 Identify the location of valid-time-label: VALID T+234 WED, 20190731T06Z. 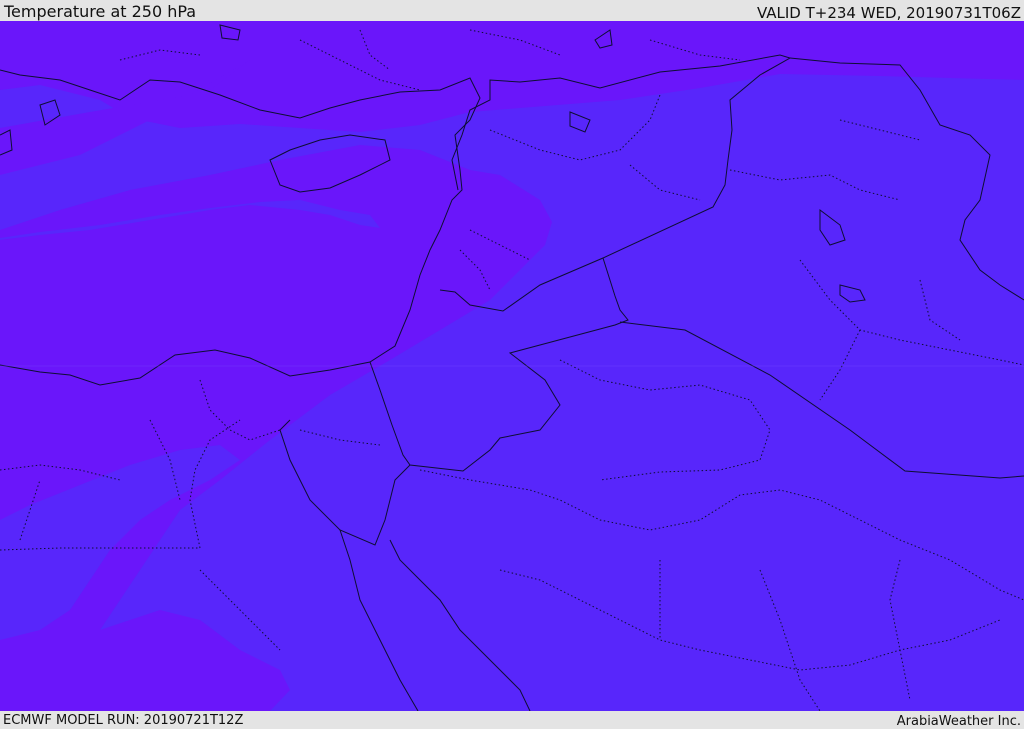
(888, 13).